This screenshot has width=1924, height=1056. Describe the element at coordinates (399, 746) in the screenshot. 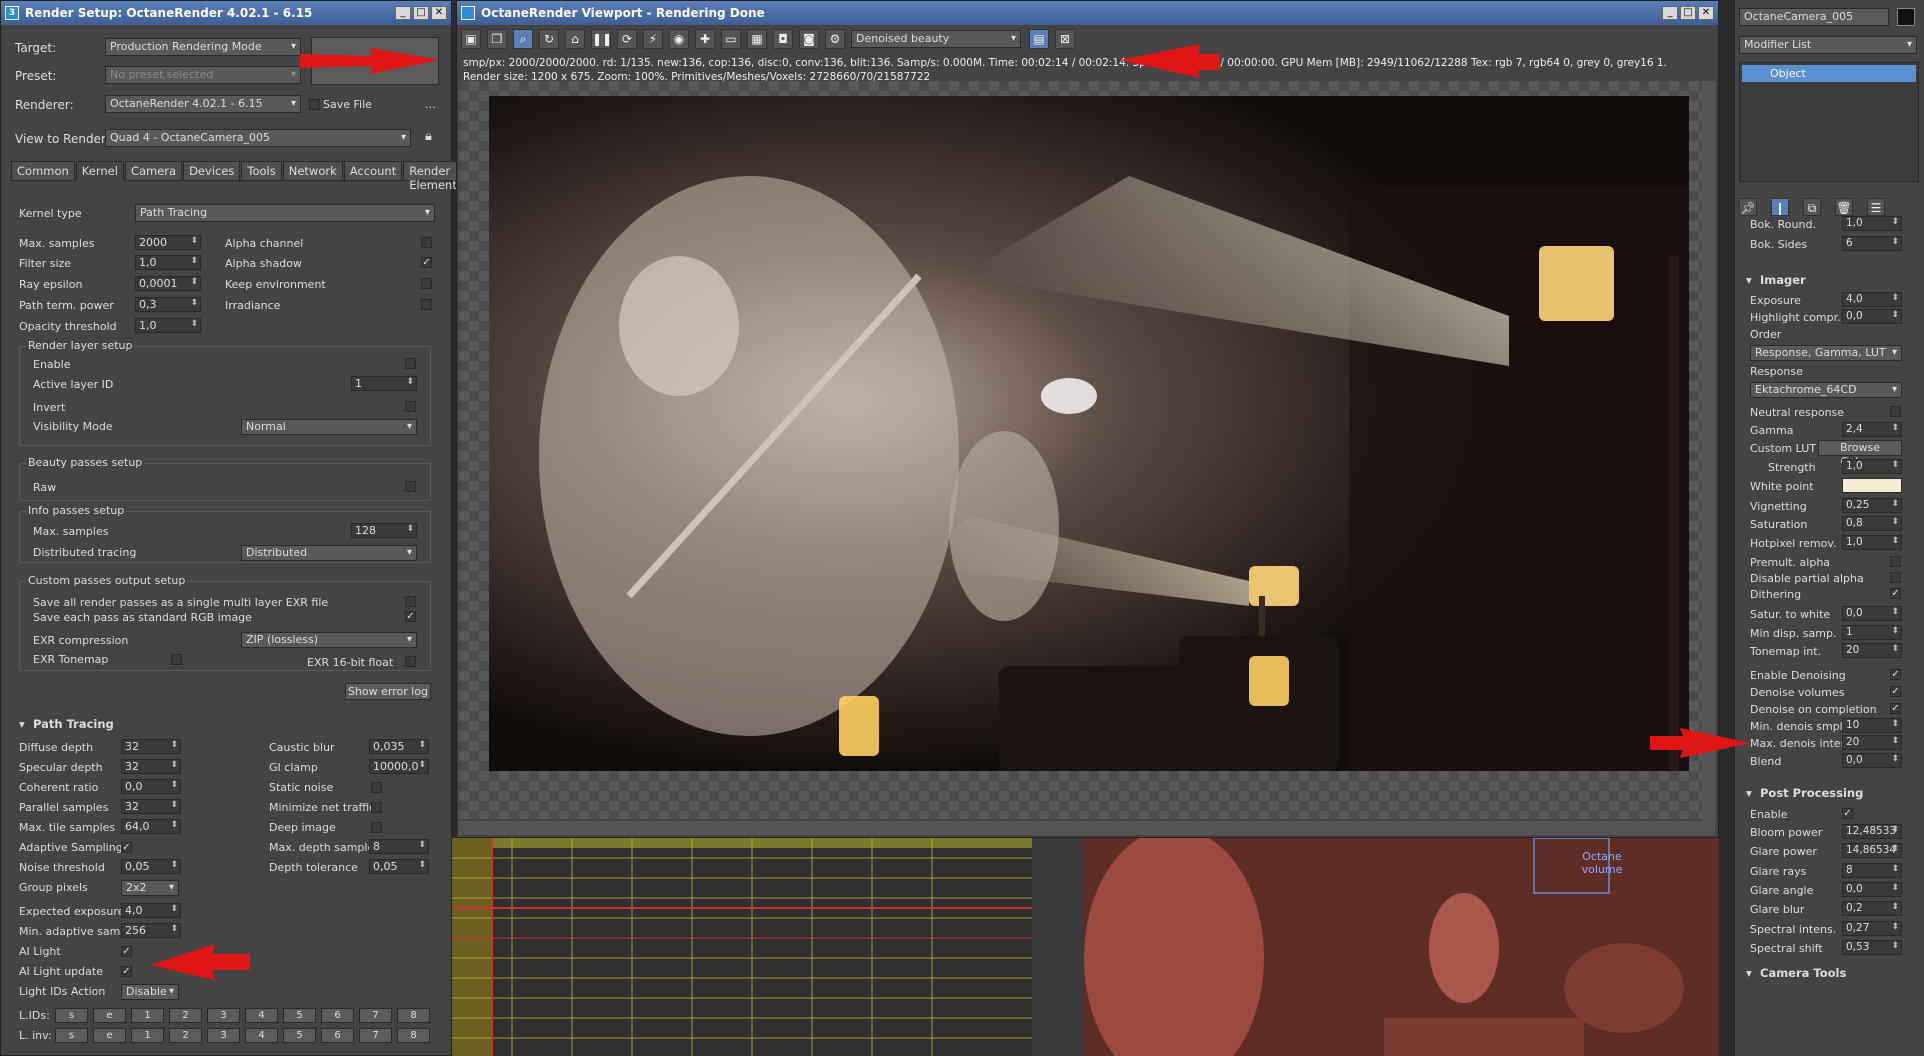

I see `caustic-blur-spinner: 0,035` at that location.